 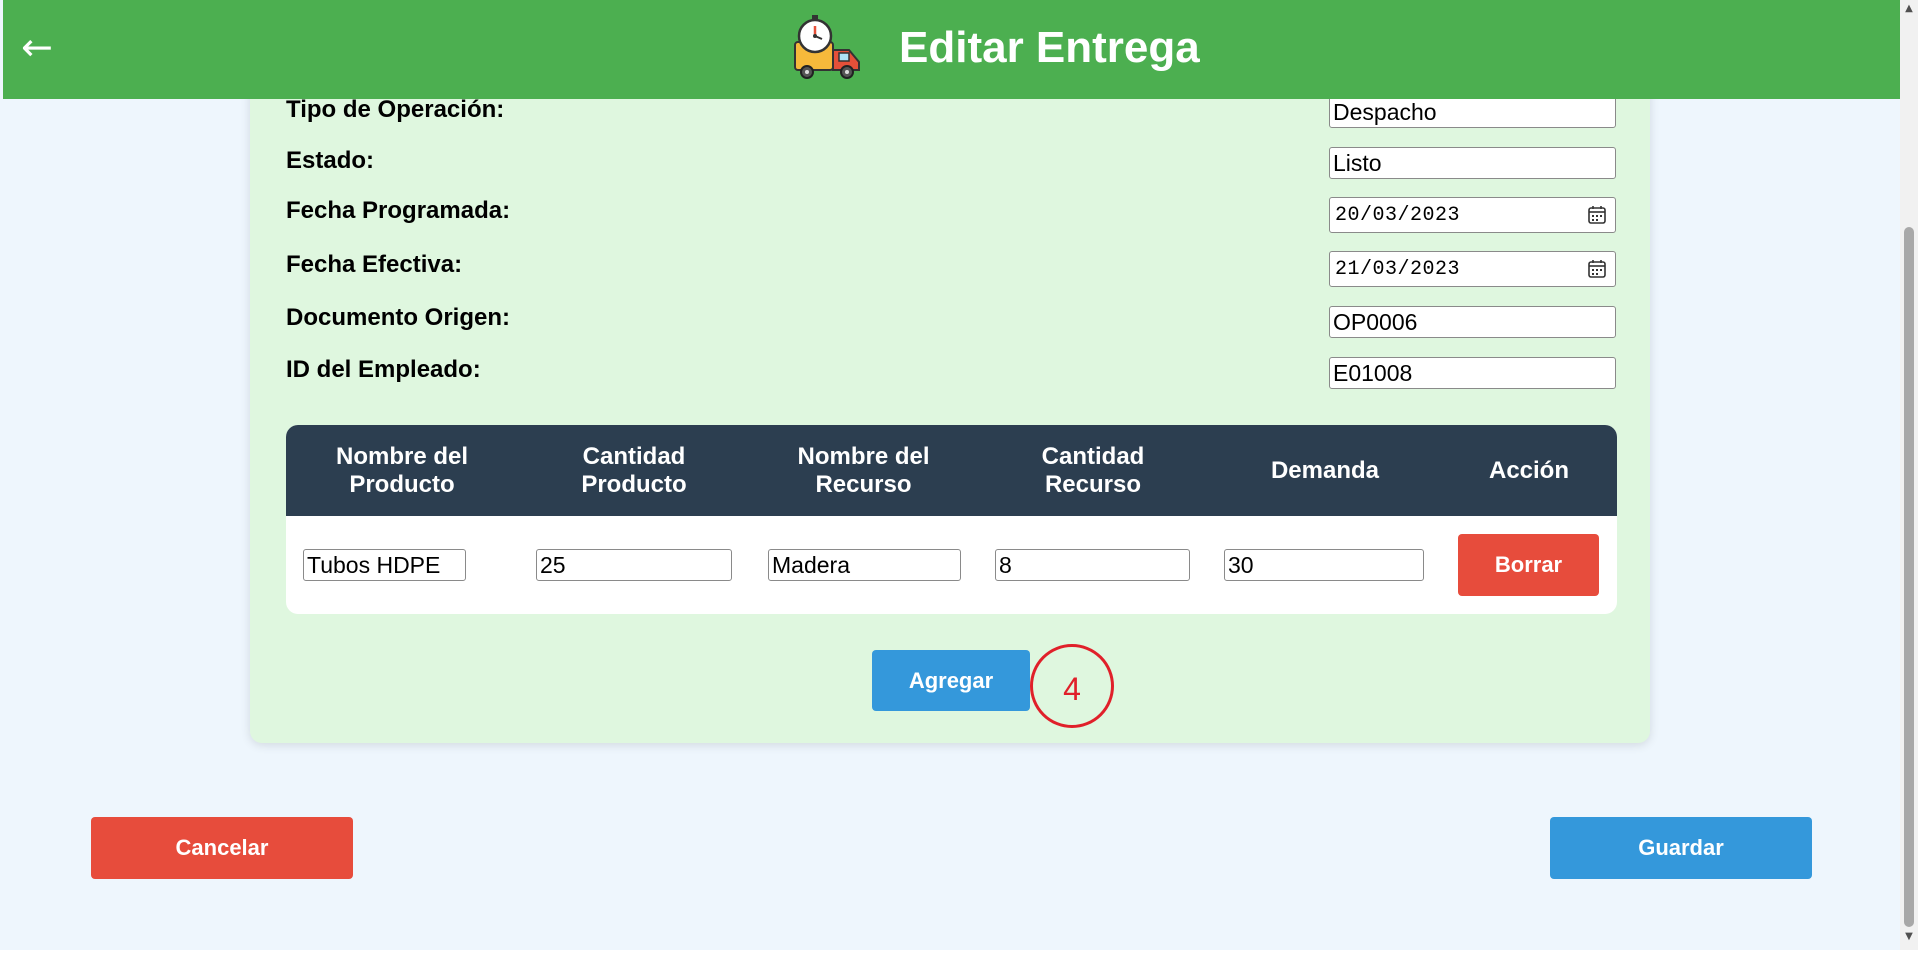 What do you see at coordinates (1472, 322) in the screenshot?
I see `documento-origen-input` at bounding box center [1472, 322].